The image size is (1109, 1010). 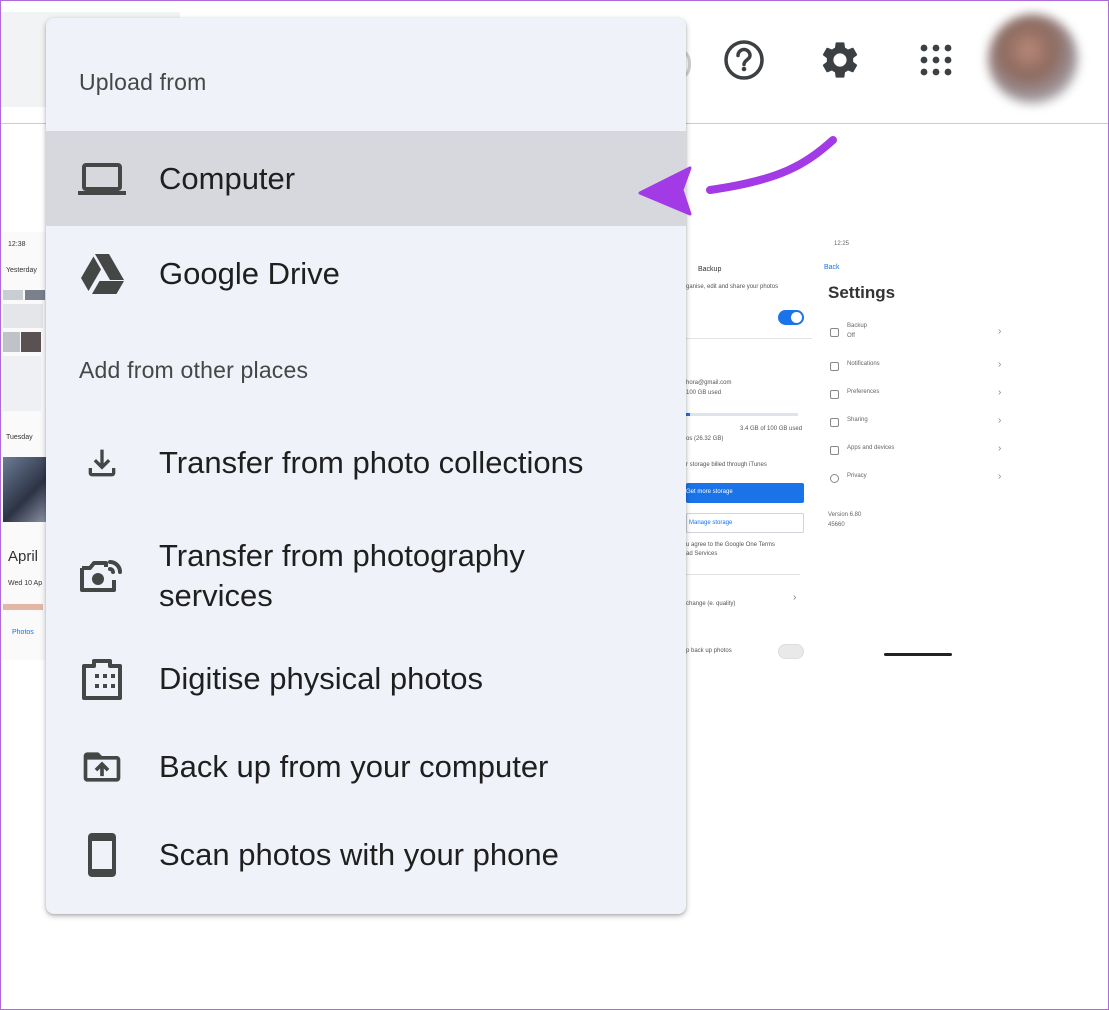 What do you see at coordinates (359, 854) in the screenshot?
I see `menu-item-label: Scan photos with your phone` at bounding box center [359, 854].